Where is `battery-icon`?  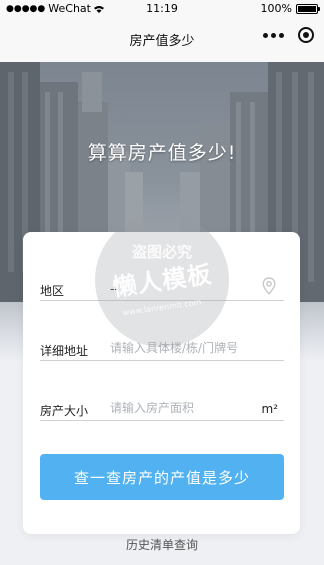
battery-icon is located at coordinates (308, 8).